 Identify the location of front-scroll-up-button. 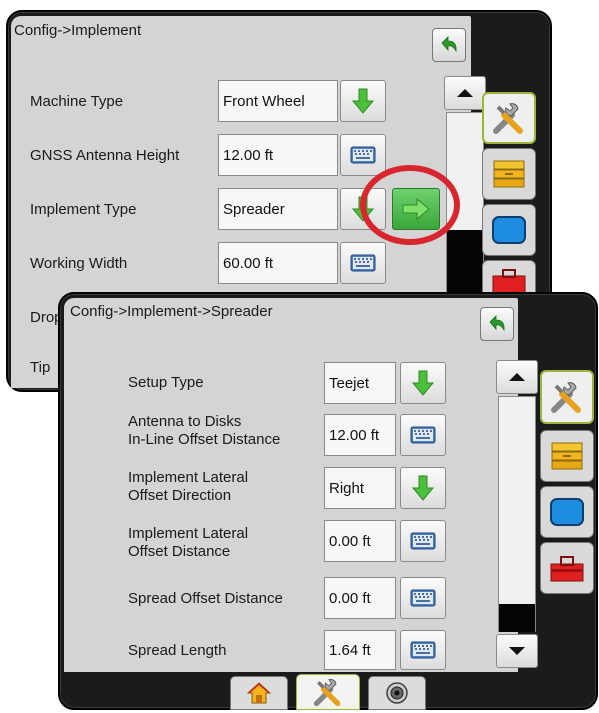
(517, 377).